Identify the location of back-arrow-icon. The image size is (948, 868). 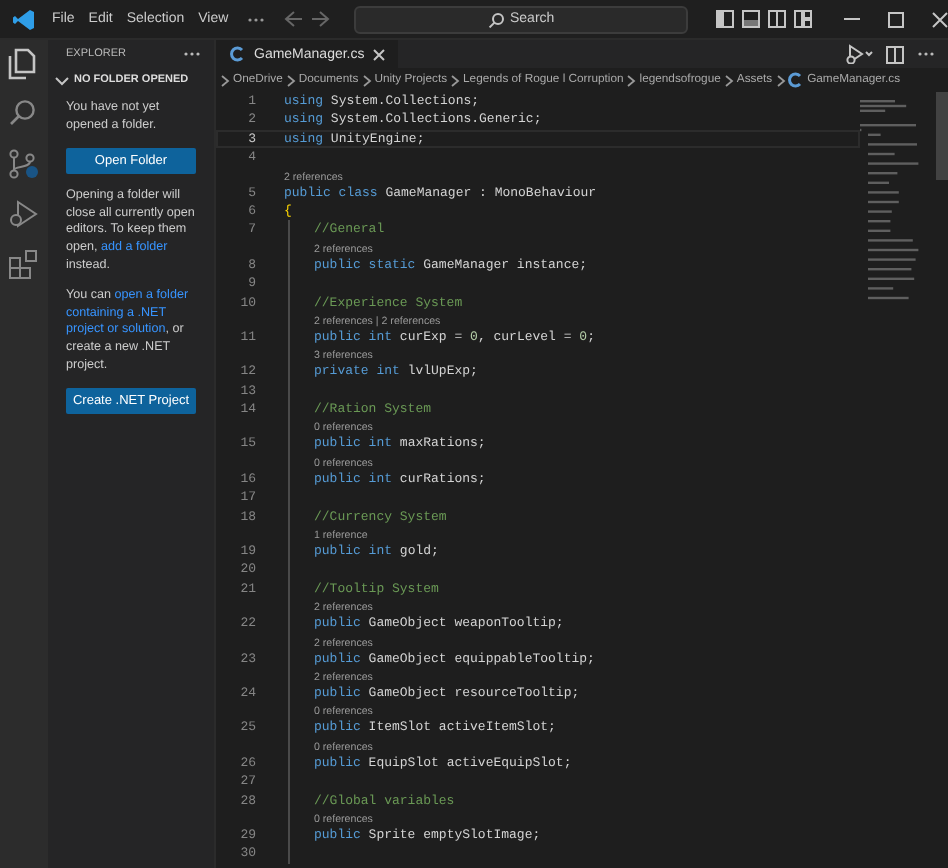
(293, 19).